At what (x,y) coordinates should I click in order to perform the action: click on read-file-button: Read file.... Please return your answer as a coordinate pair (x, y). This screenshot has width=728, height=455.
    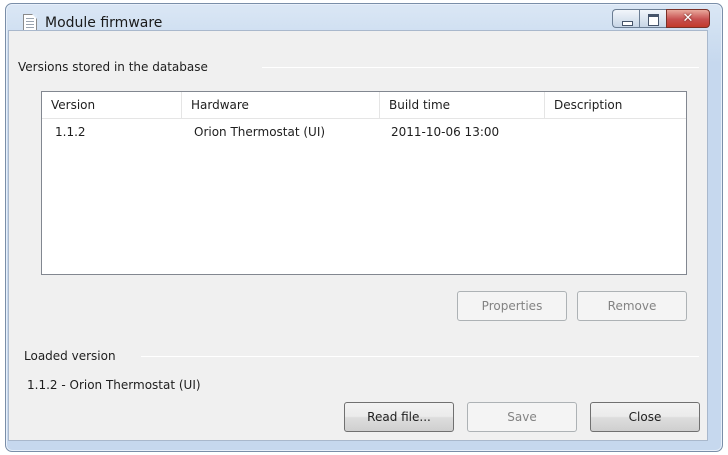
    Looking at the image, I should click on (399, 417).